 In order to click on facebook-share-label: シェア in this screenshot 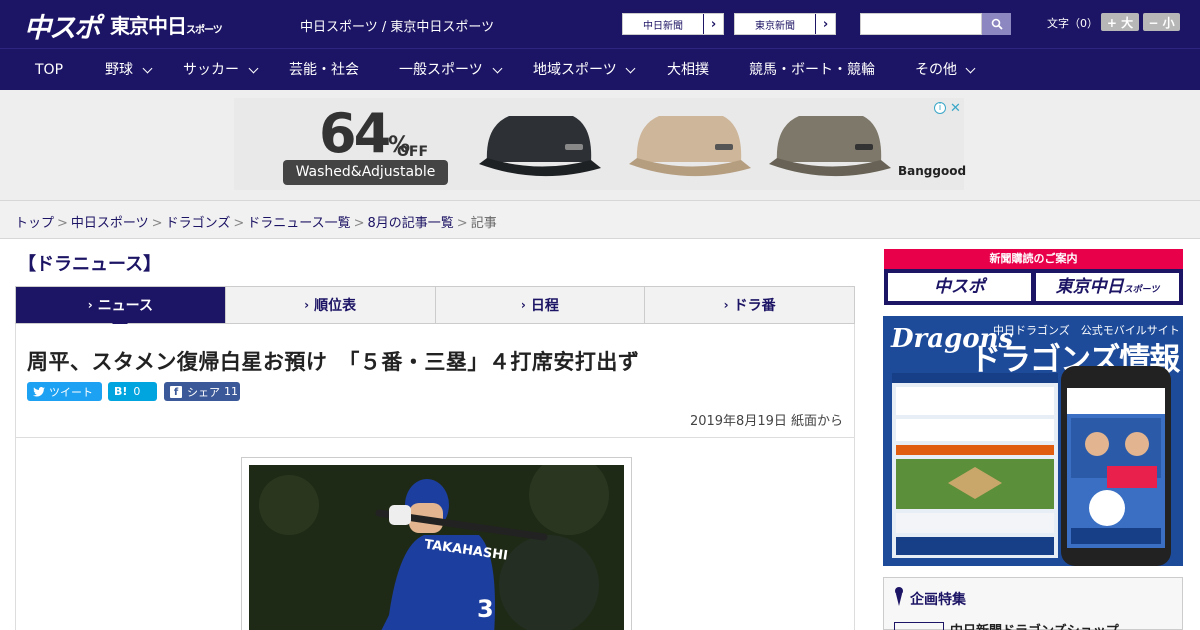, I will do `click(203, 392)`.